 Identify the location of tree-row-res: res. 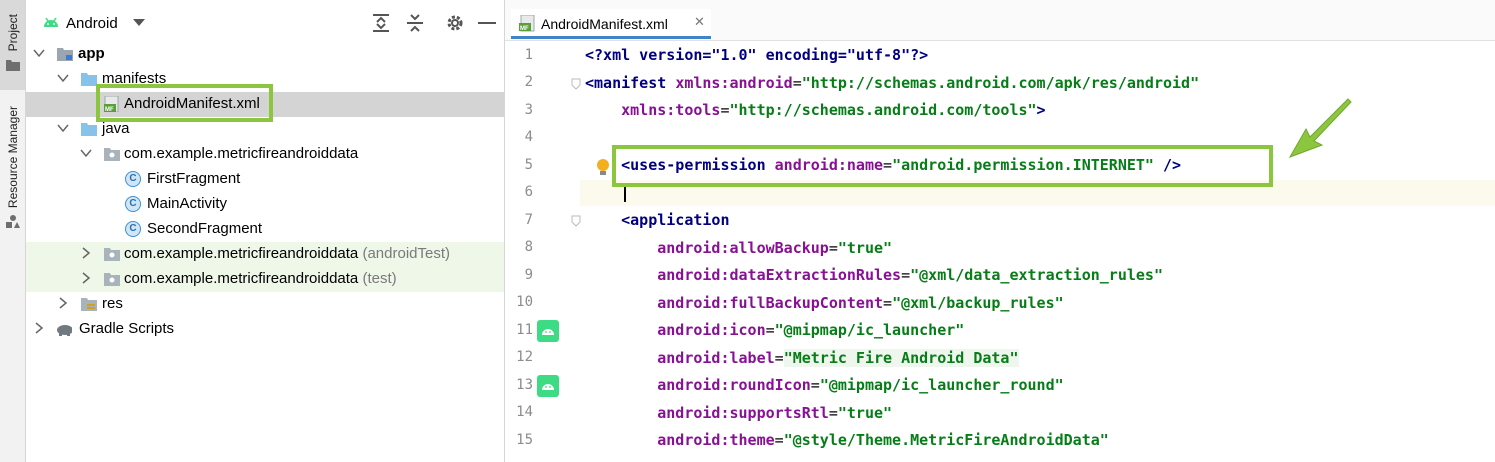
(265, 304).